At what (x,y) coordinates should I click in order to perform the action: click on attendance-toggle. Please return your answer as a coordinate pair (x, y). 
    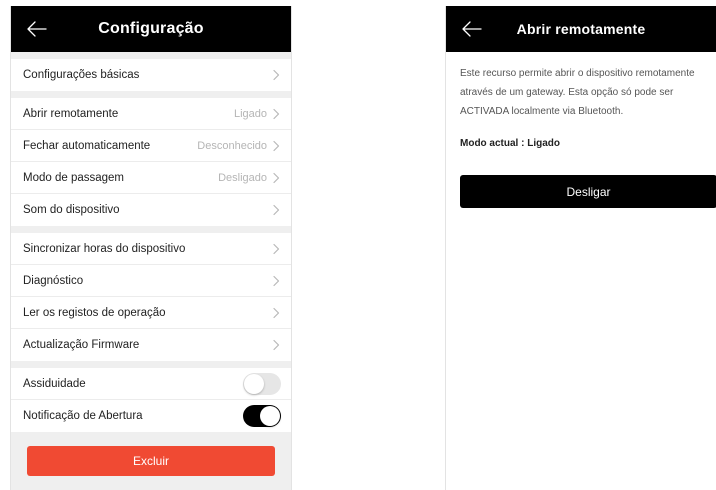
    Looking at the image, I should click on (262, 383).